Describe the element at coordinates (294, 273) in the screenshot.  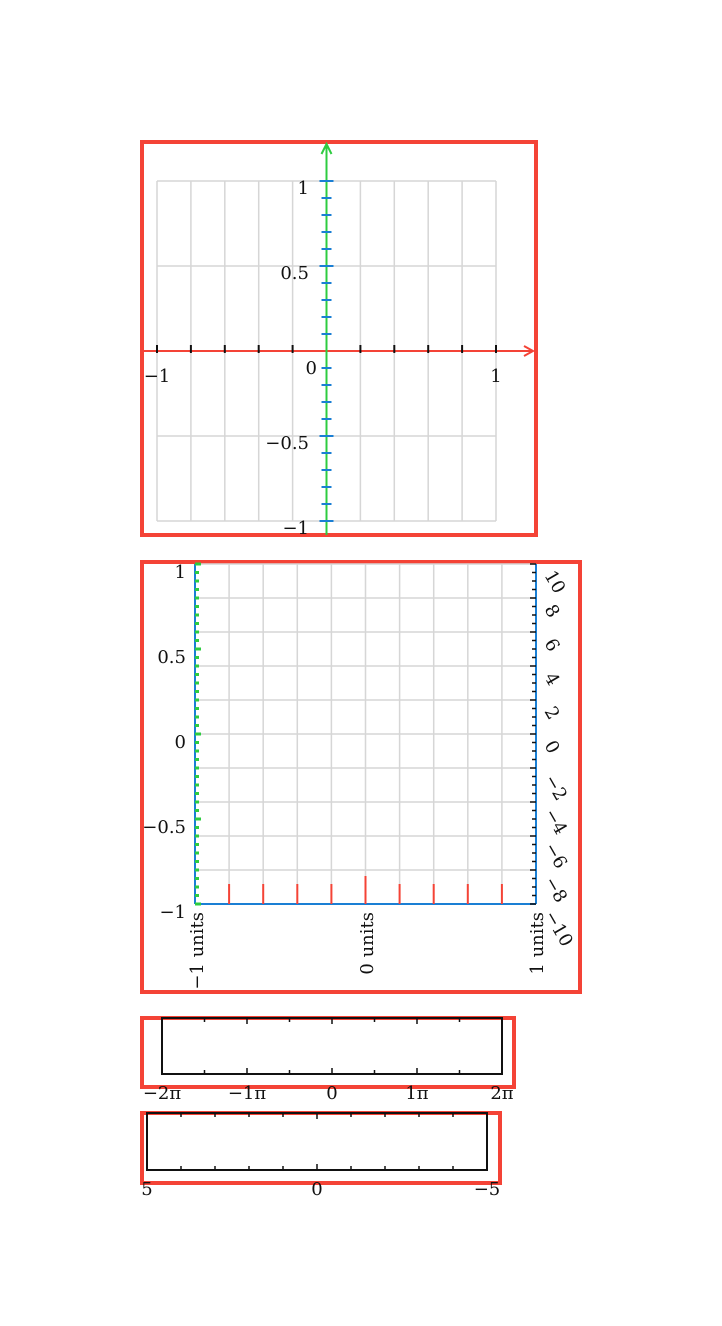
I see `chart-1-y-tick-label: 0.5` at that location.